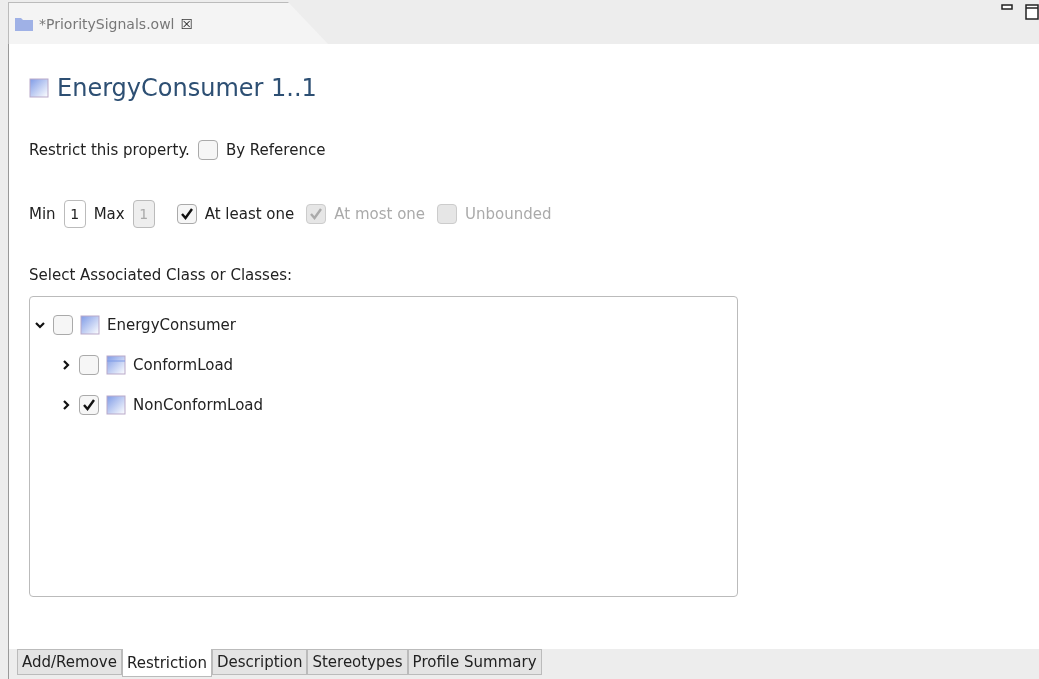  Describe the element at coordinates (380, 214) in the screenshot. I see `checkbox-label: At most one` at that location.